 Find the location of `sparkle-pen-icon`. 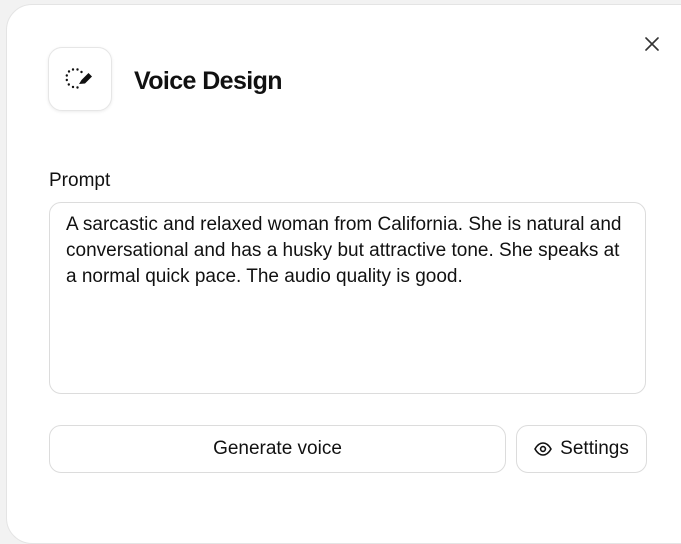

sparkle-pen-icon is located at coordinates (78, 78).